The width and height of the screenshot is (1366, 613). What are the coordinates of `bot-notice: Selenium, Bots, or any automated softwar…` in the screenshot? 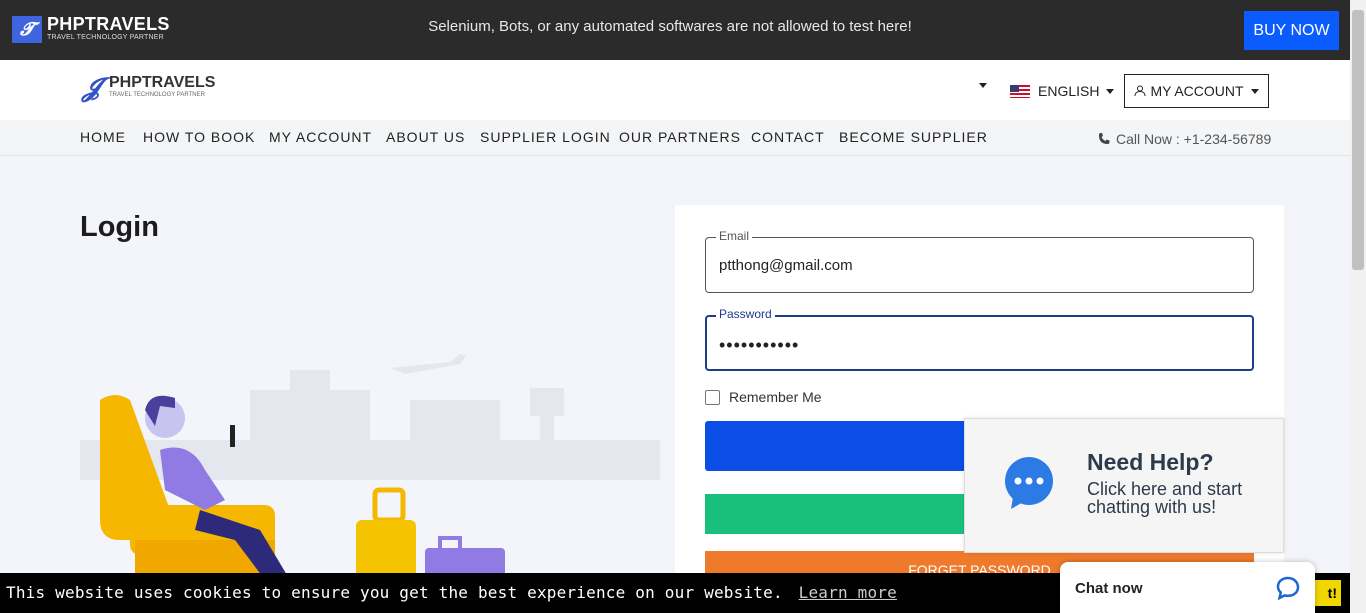 It's located at (670, 26).